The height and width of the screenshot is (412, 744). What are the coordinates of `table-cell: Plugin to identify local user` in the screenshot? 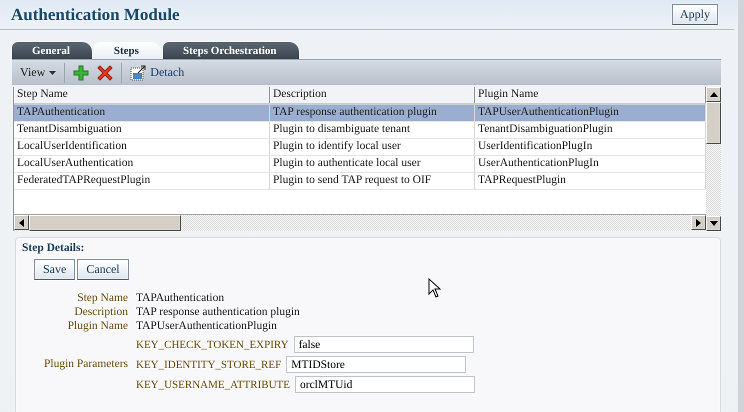 It's located at (372, 147).